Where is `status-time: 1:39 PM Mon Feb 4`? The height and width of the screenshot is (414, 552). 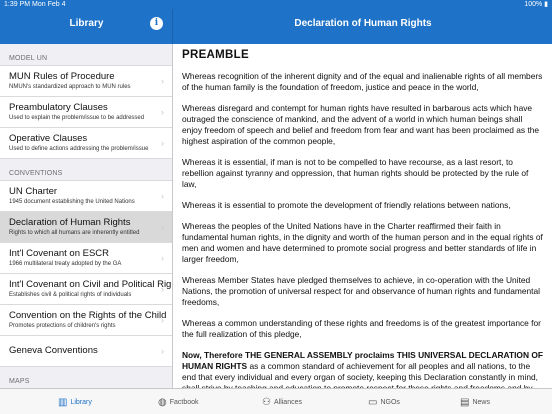 status-time: 1:39 PM Mon Feb 4 is located at coordinates (35, 4).